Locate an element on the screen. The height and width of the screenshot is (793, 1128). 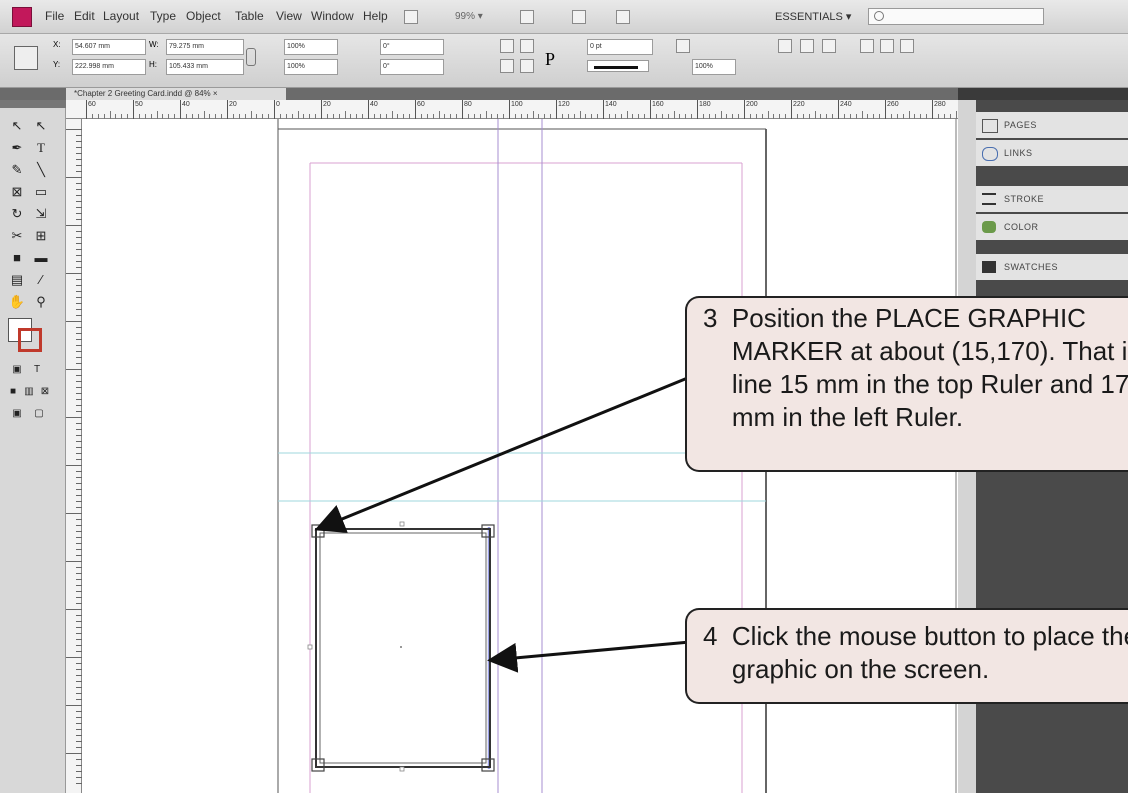
menu-view: View is located at coordinates (289, 16).